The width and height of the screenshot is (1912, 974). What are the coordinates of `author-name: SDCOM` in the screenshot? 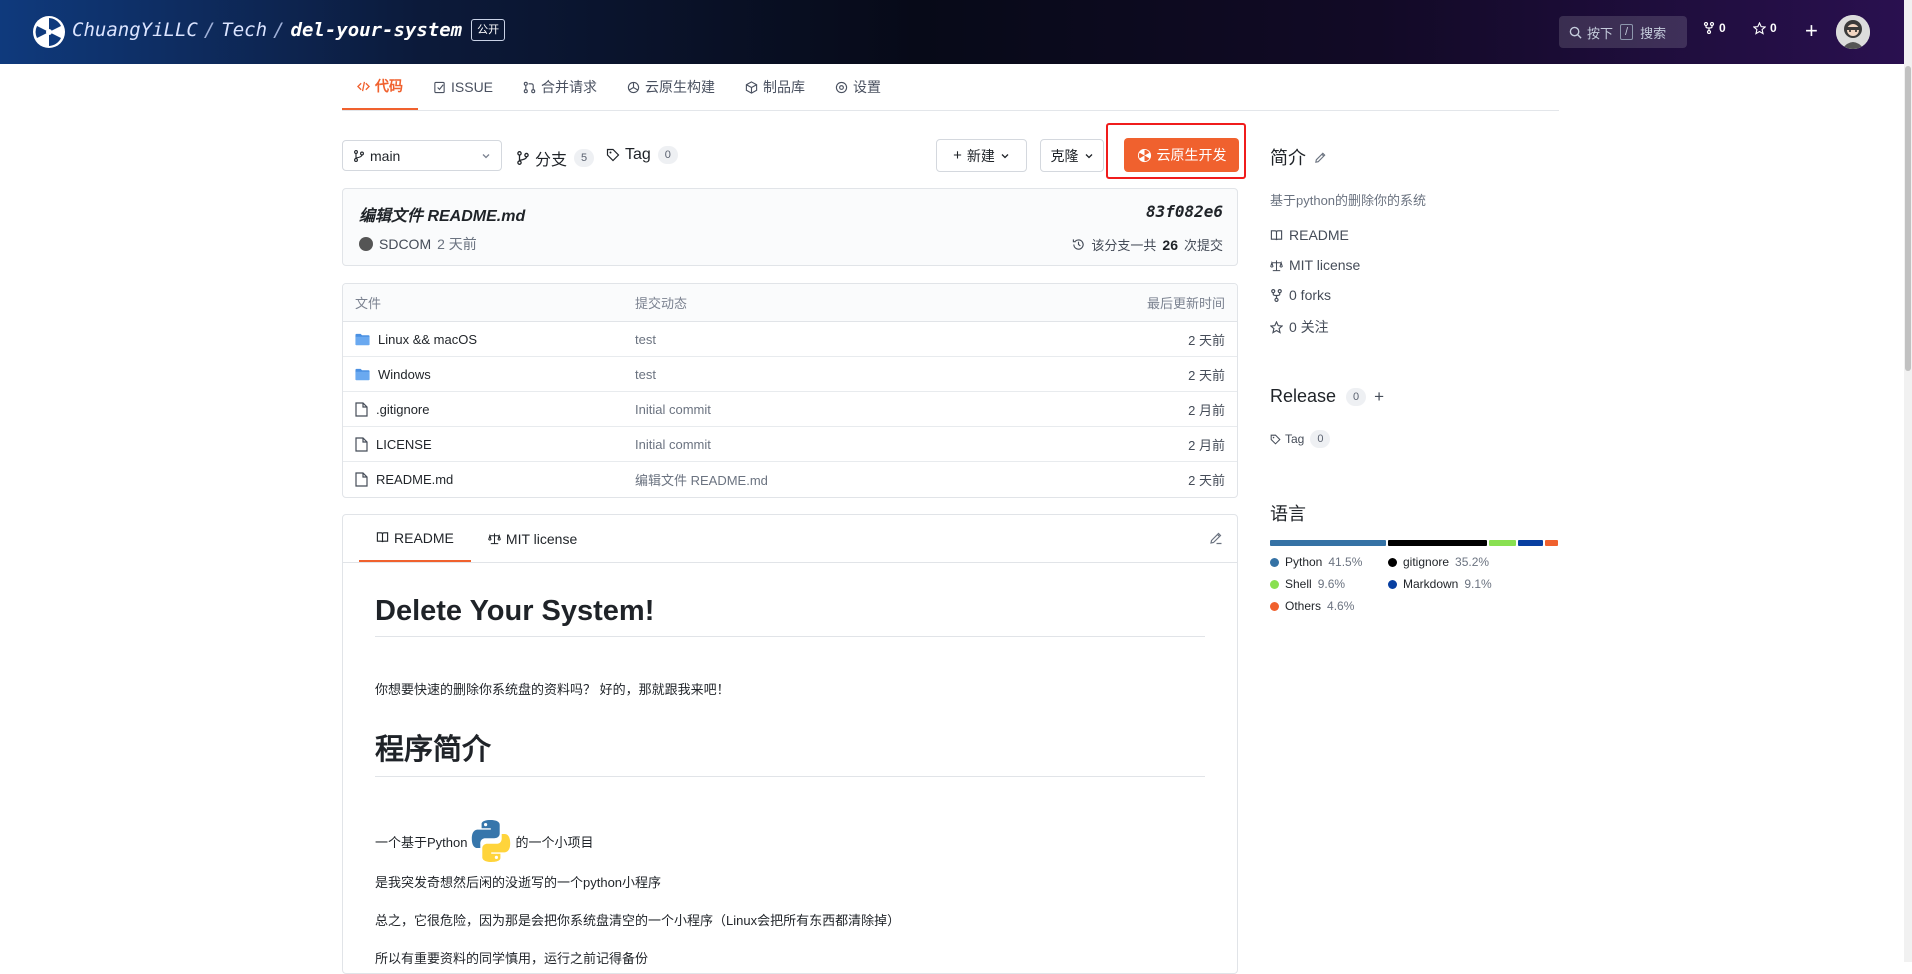 It's located at (405, 244).